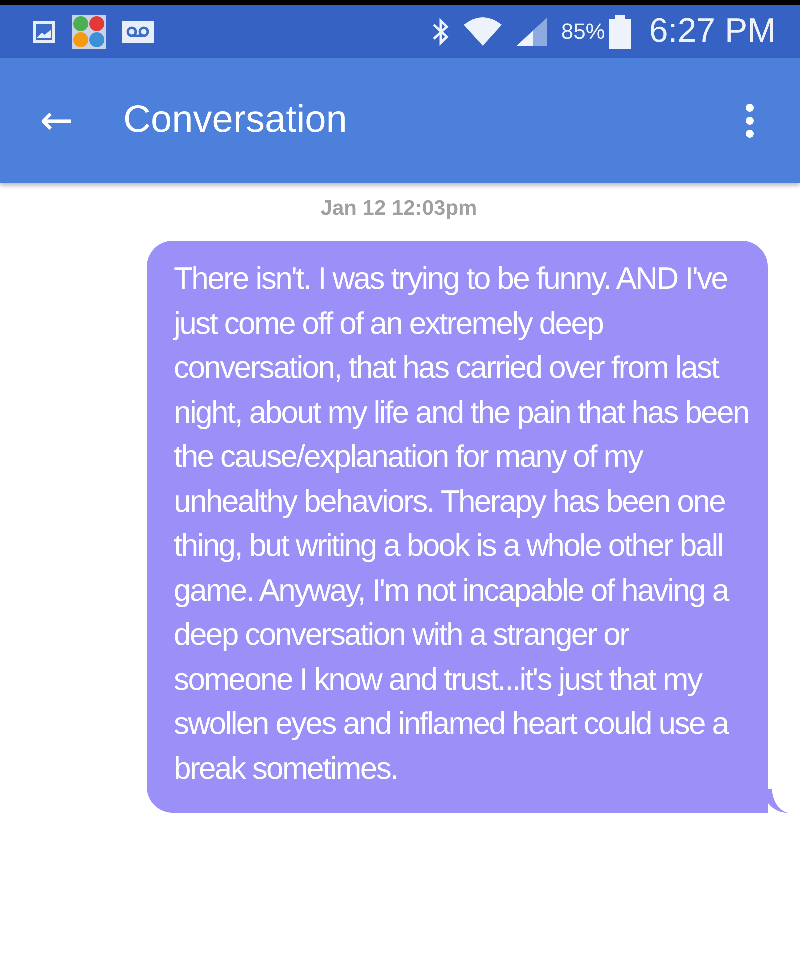 The width and height of the screenshot is (800, 974). What do you see at coordinates (57, 121) in the screenshot?
I see `back-button: ←` at bounding box center [57, 121].